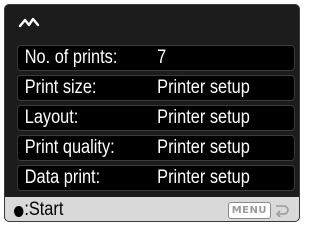  I want to click on menu-row-label: Layout:, so click(51, 117).